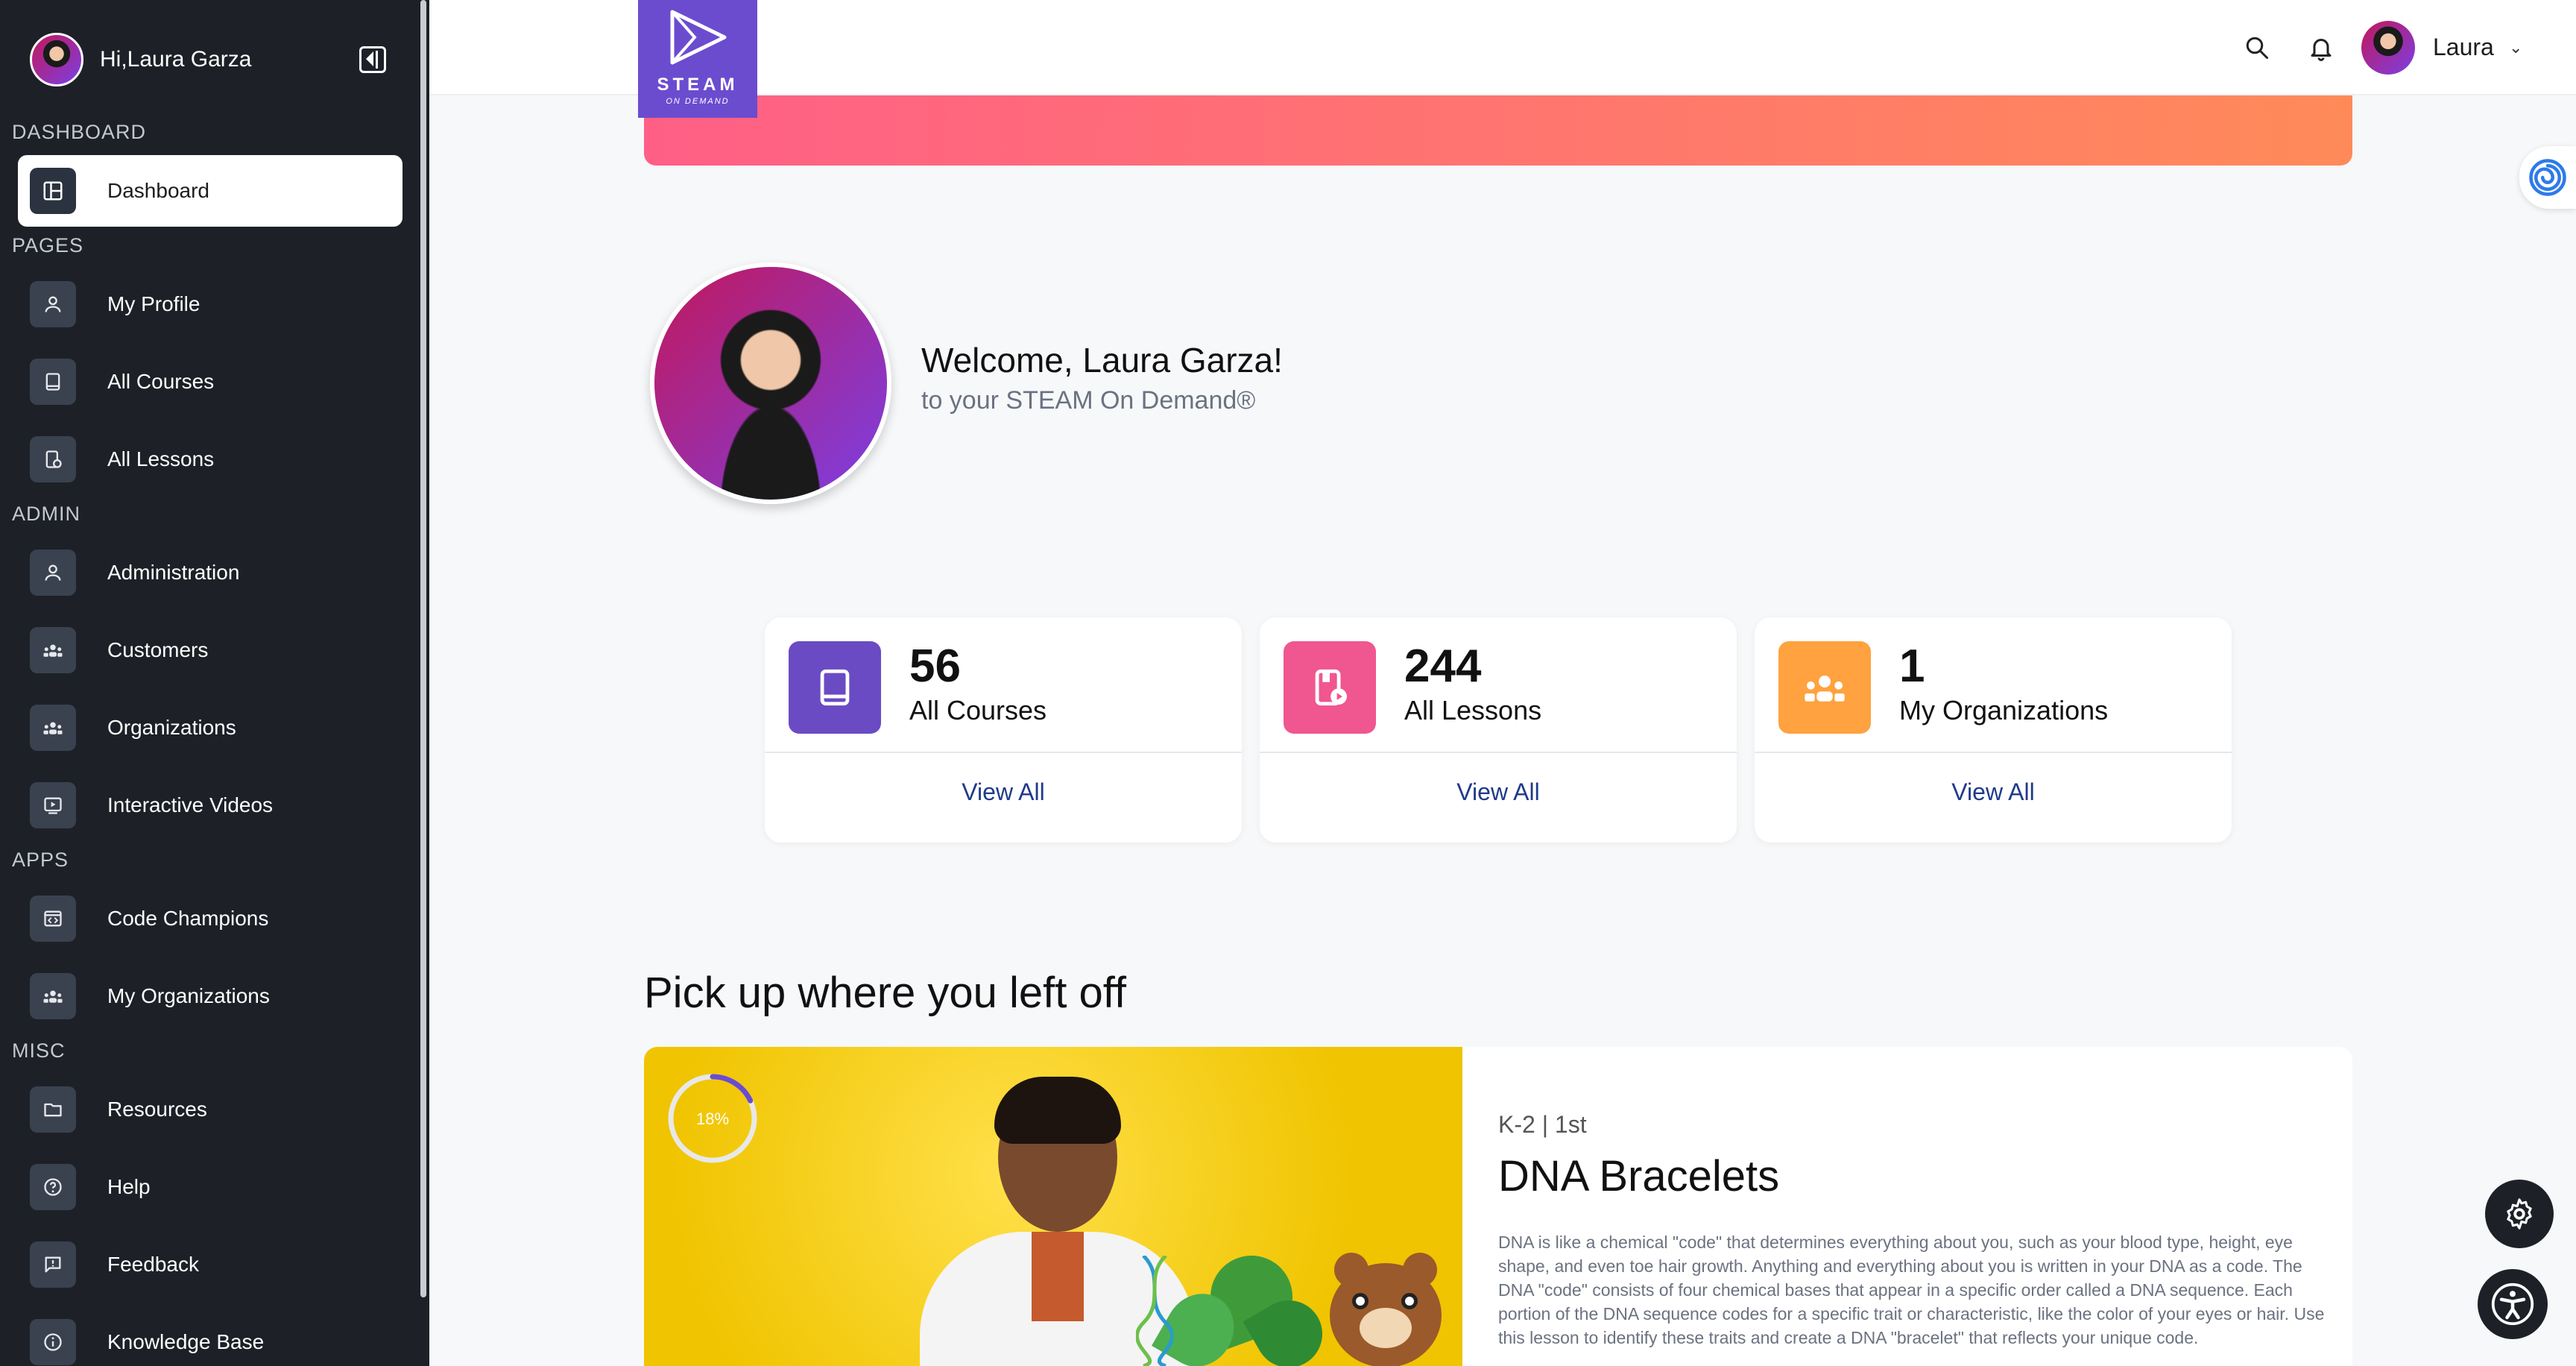  Describe the element at coordinates (2004, 710) in the screenshot. I see `stat-label: My Organizations` at that location.